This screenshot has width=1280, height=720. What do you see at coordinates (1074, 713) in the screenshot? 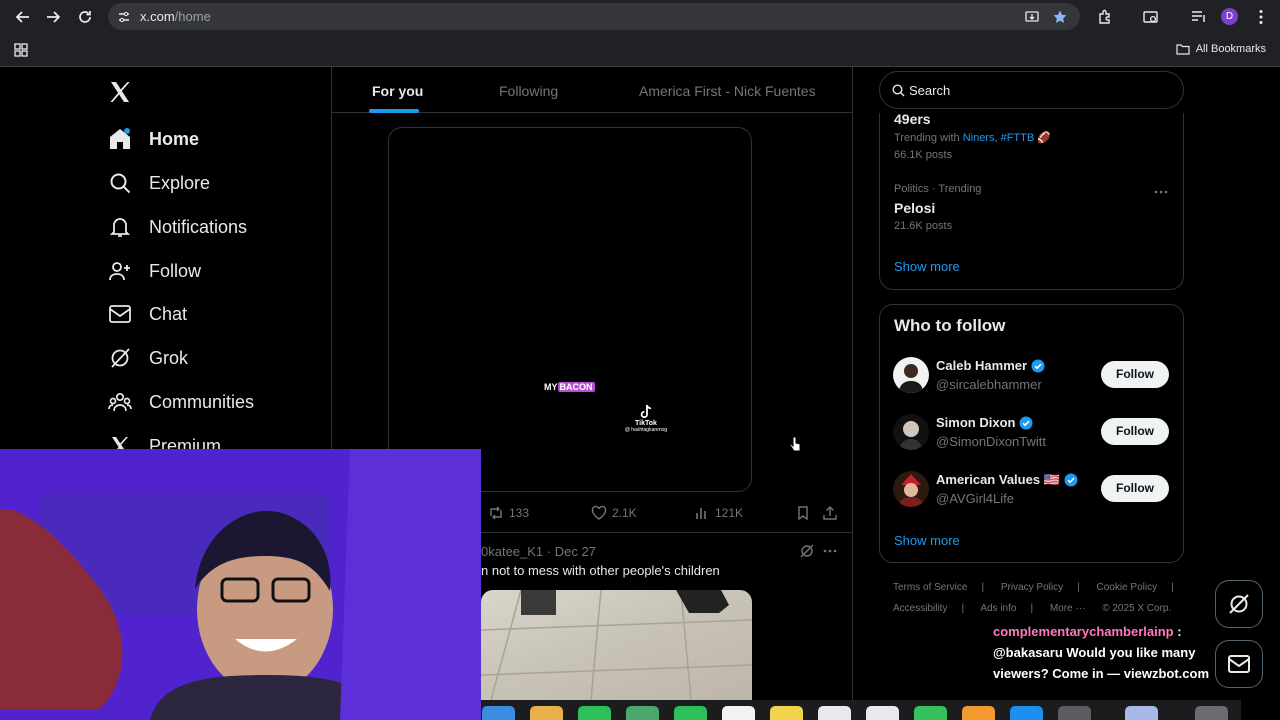
I see `settings-icon` at bounding box center [1074, 713].